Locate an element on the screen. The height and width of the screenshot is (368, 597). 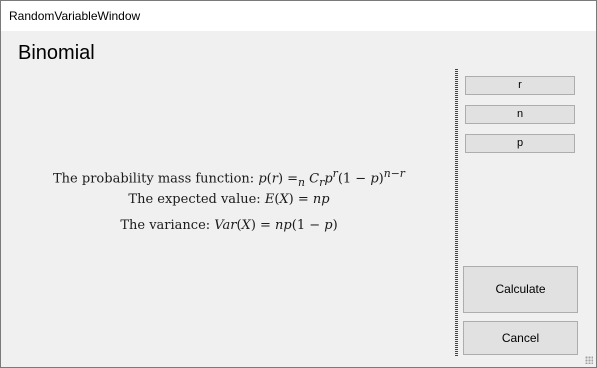
calculate-button: Calculate is located at coordinates (520, 289).